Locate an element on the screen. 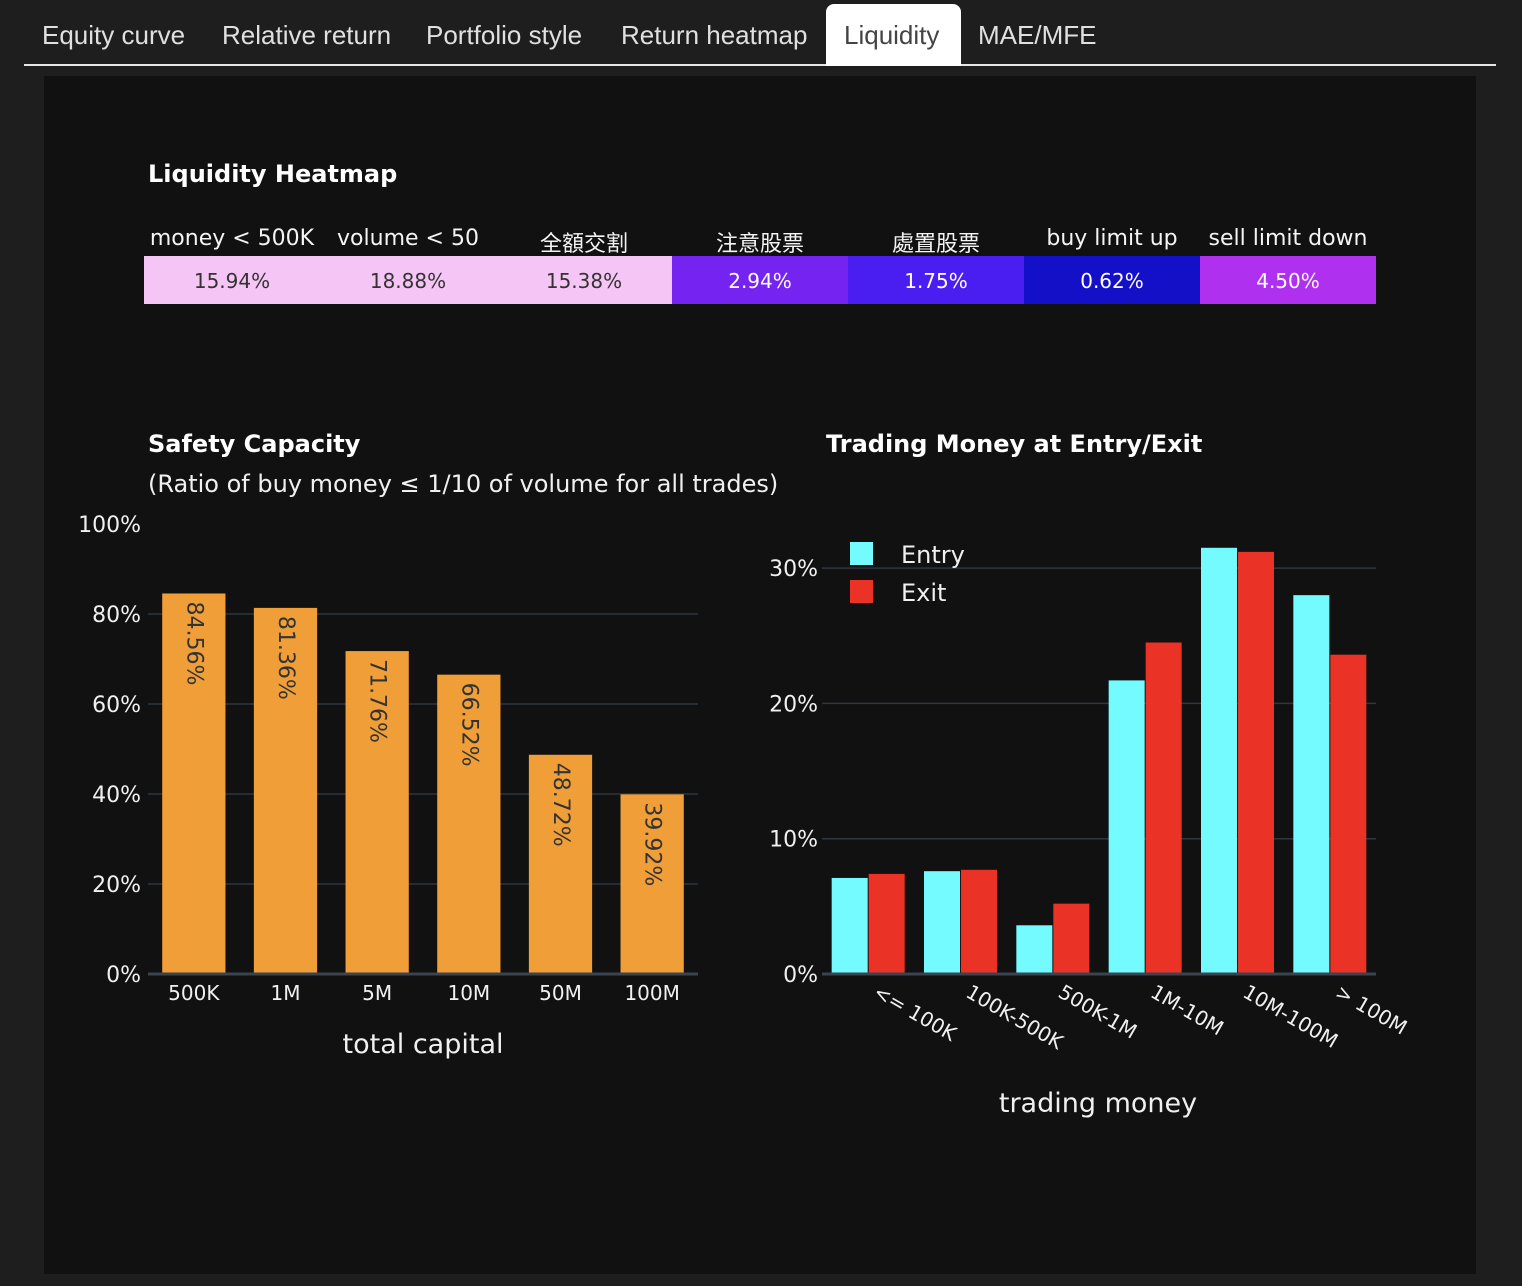  x-tick-label: 10M is located at coordinates (468, 993).